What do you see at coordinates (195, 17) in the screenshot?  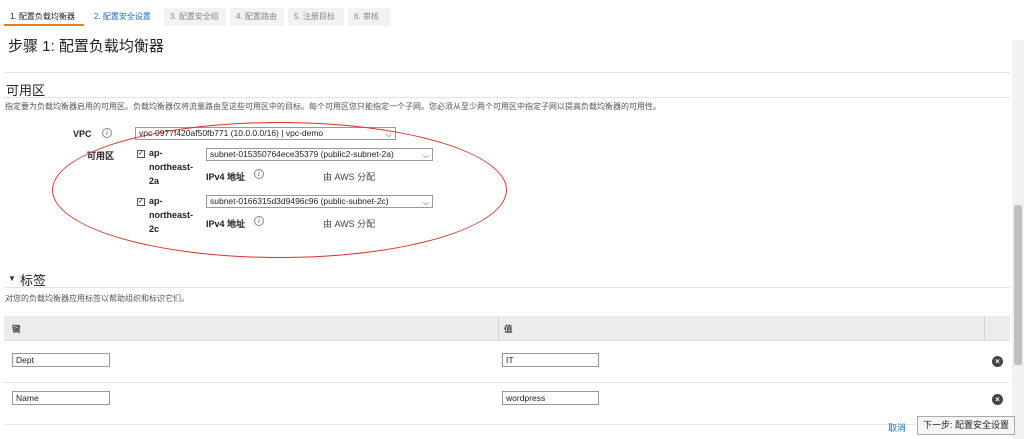 I see `step-security-groups: 3. 配置安全组` at bounding box center [195, 17].